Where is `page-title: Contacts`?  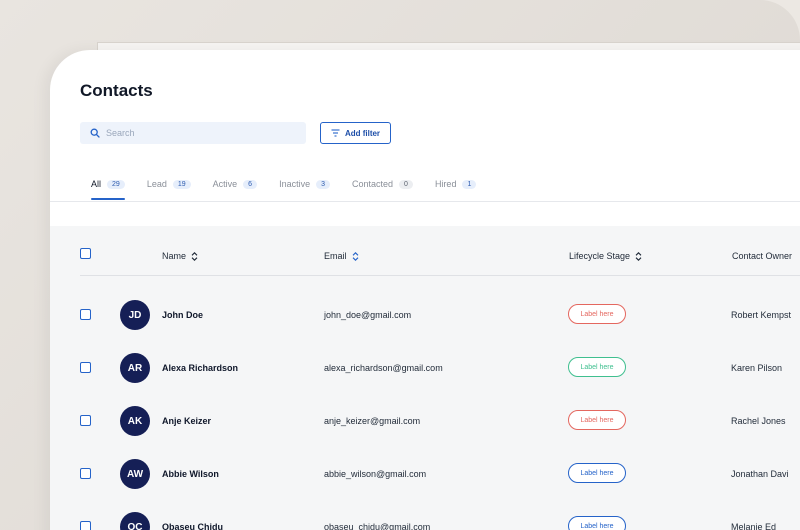
page-title: Contacts is located at coordinates (116, 90).